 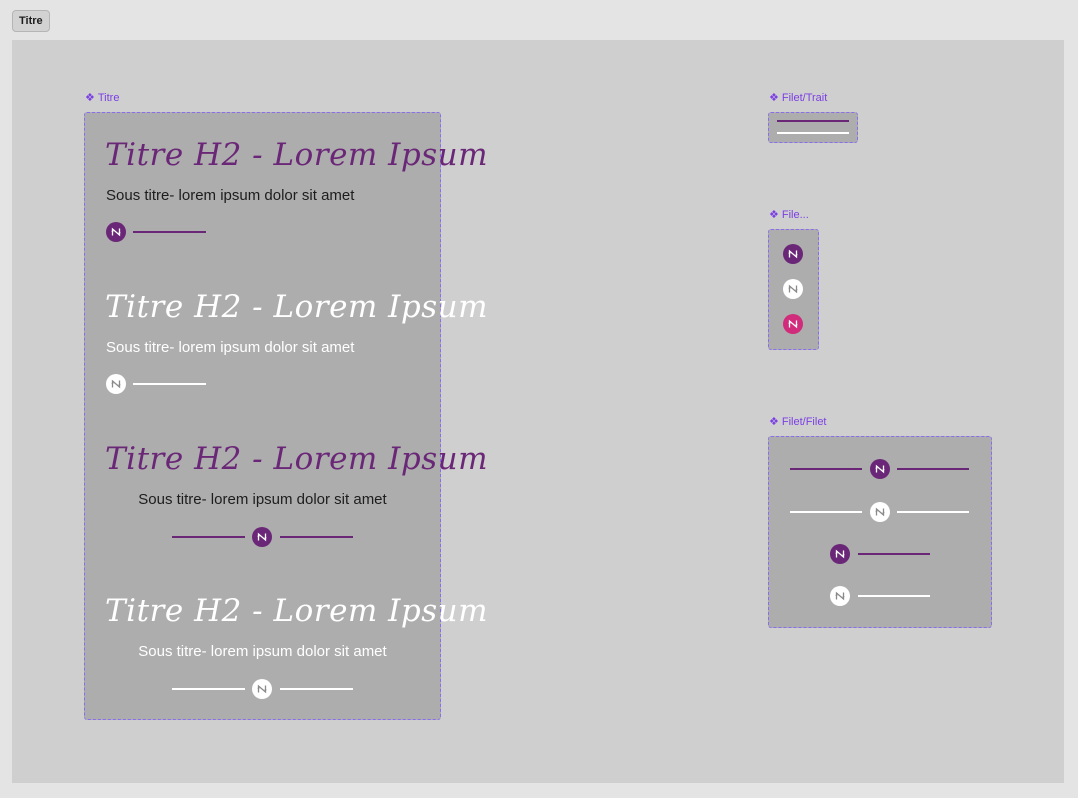 What do you see at coordinates (813, 121) in the screenshot?
I see `divider-line-purple` at bounding box center [813, 121].